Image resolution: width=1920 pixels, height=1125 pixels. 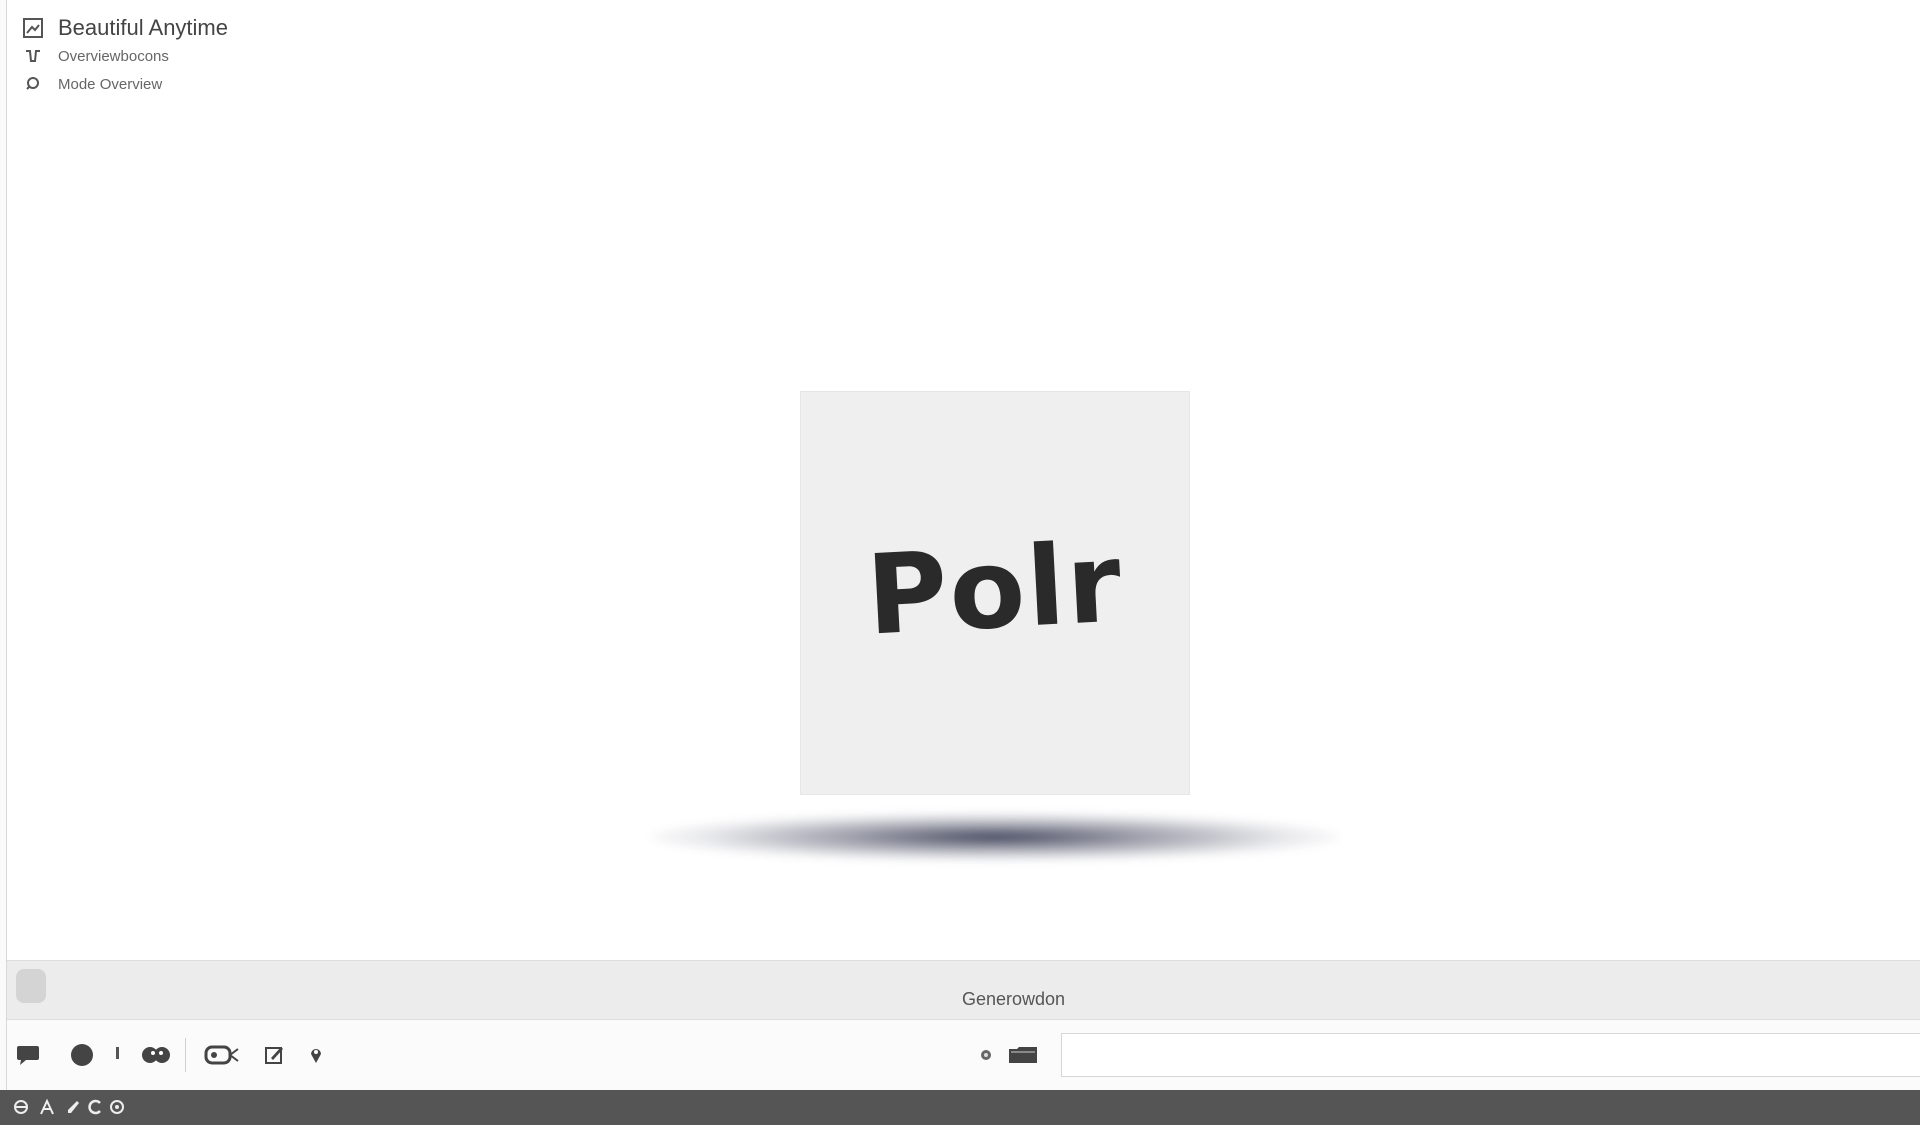 What do you see at coordinates (185, 1055) in the screenshot?
I see `toolbar-separator` at bounding box center [185, 1055].